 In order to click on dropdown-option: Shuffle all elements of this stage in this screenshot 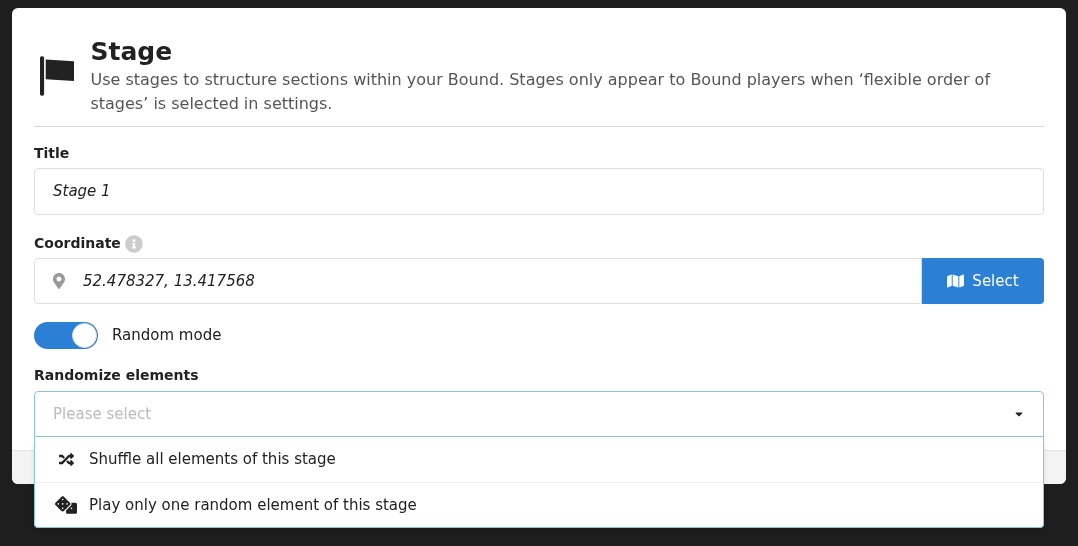, I will do `click(539, 459)`.